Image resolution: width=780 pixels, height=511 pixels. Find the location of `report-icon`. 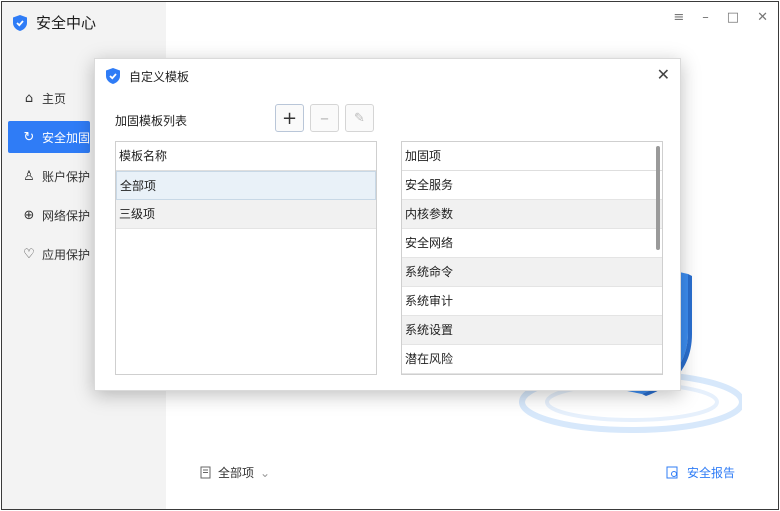

report-icon is located at coordinates (672, 472).